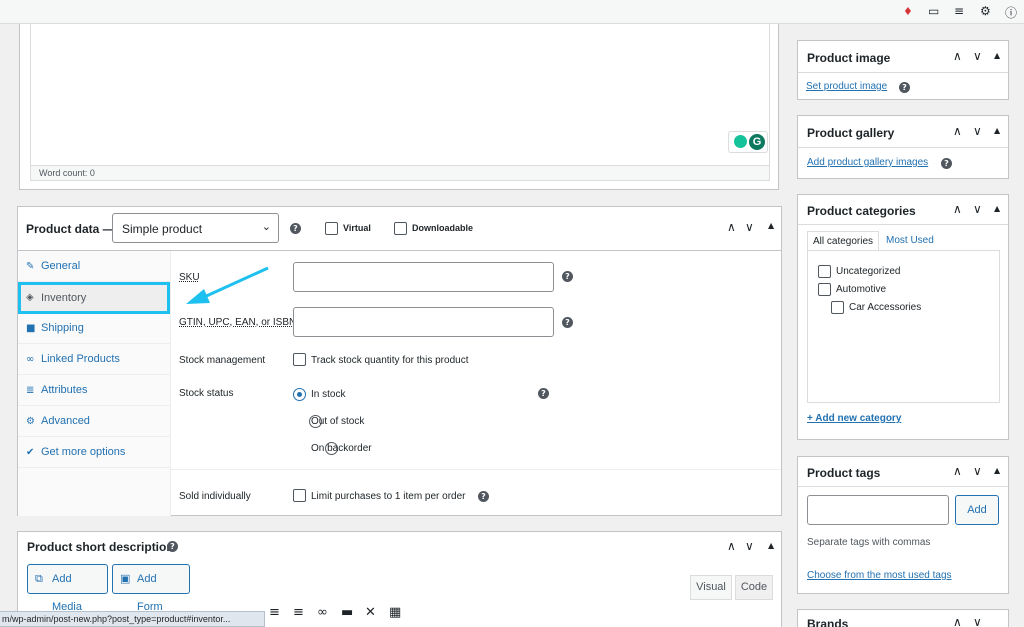  I want to click on product-tags-title: Product tags, so click(844, 473).